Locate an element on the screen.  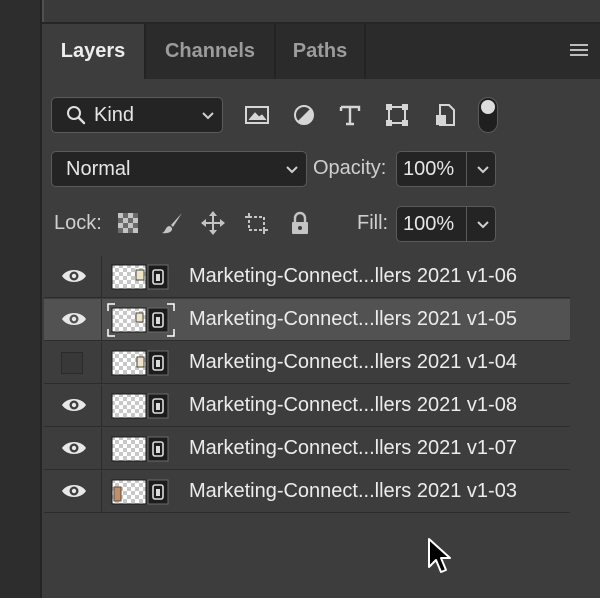
layer-row-selected: Marketing-Connect...llers 2021 v1-05 is located at coordinates (307, 320).